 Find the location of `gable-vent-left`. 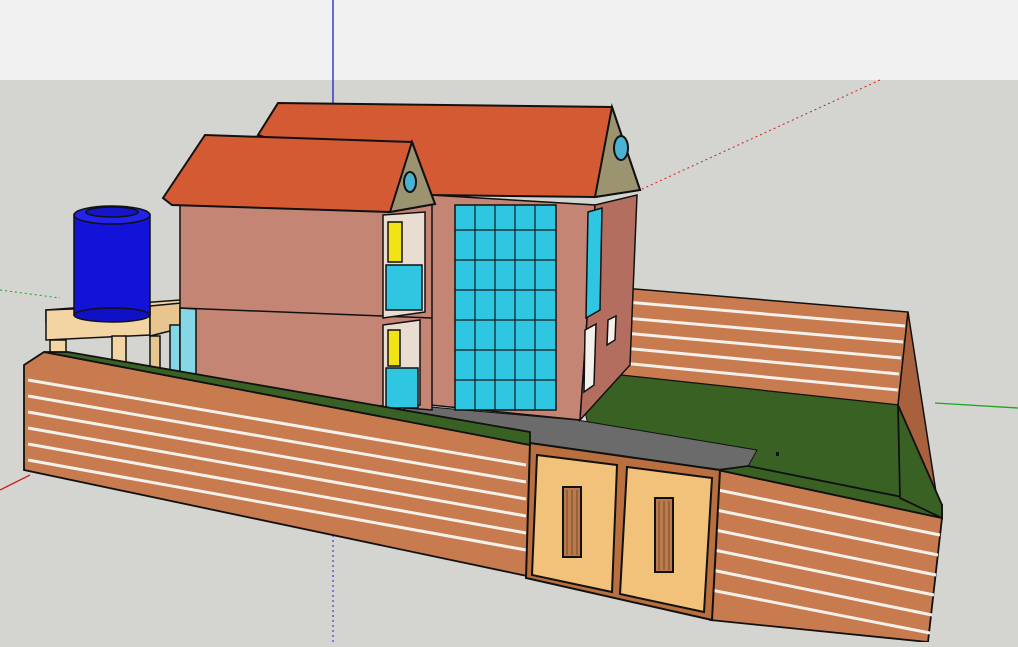

gable-vent-left is located at coordinates (410, 182).